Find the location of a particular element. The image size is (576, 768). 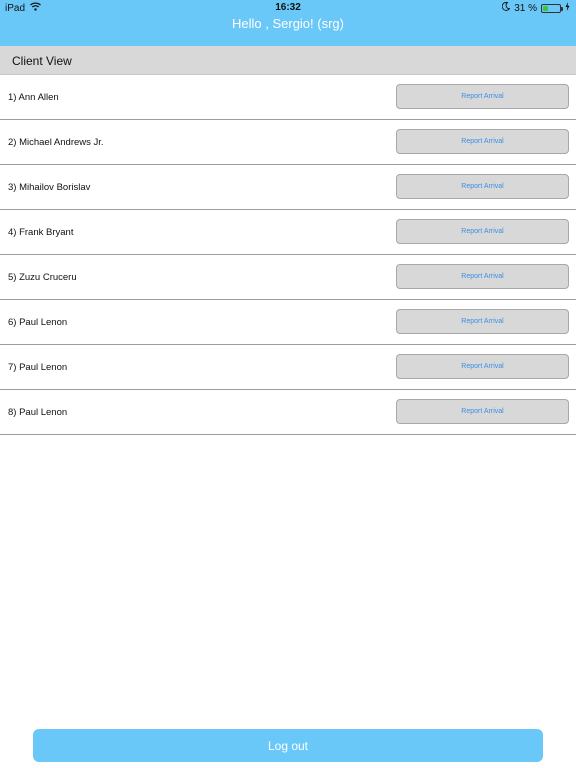

client-name: 4) Frank Bryant is located at coordinates (41, 232).